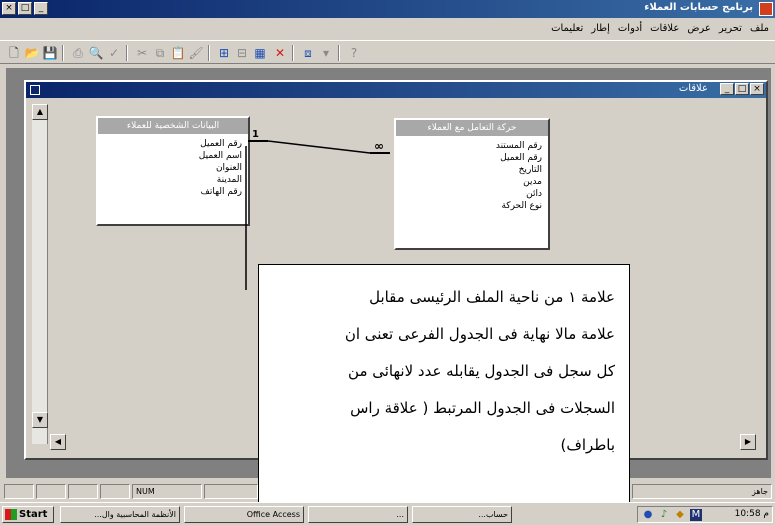  Describe the element at coordinates (167, 491) in the screenshot. I see `num-lock-indicator: NUM` at that location.